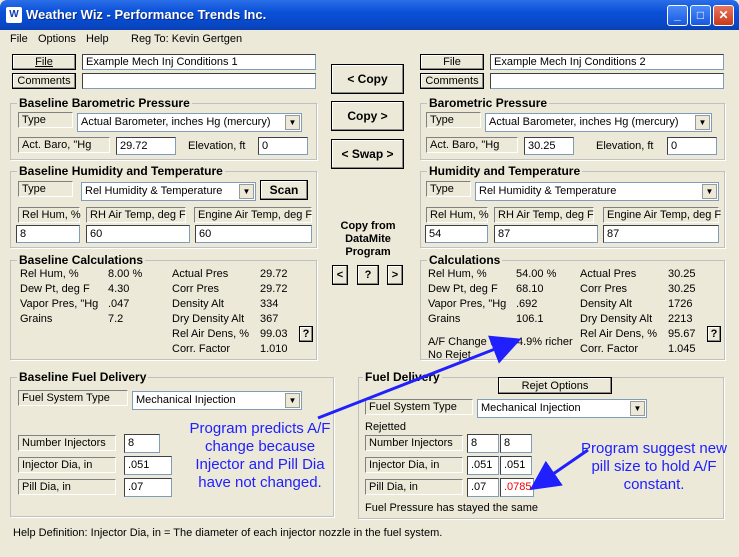 This screenshot has height=557, width=739. Describe the element at coordinates (419, 377) in the screenshot. I see `arrow-left` at that location.